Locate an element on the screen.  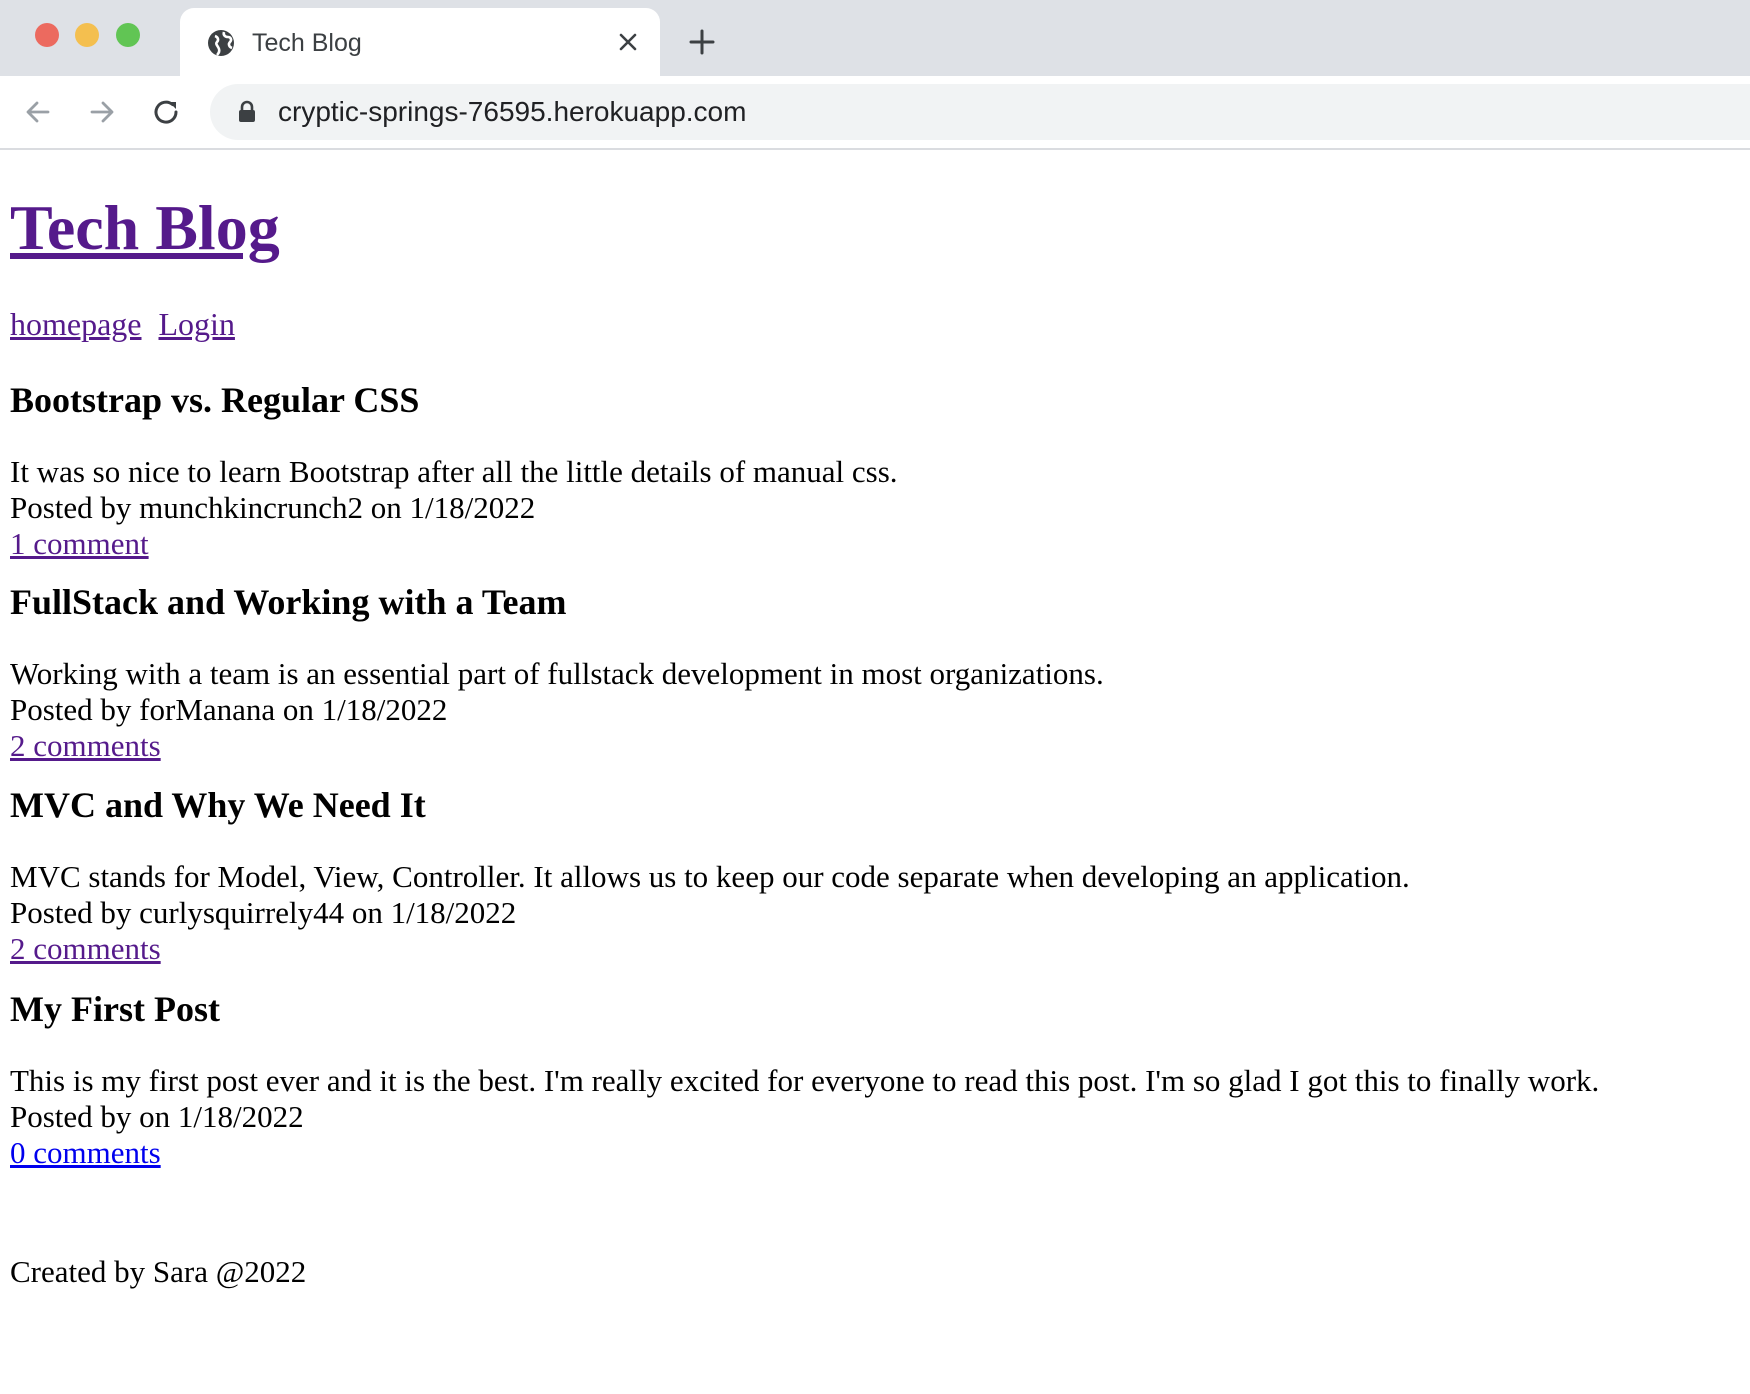
post-meta: Posted by on 1/18/2022 is located at coordinates (157, 1116).